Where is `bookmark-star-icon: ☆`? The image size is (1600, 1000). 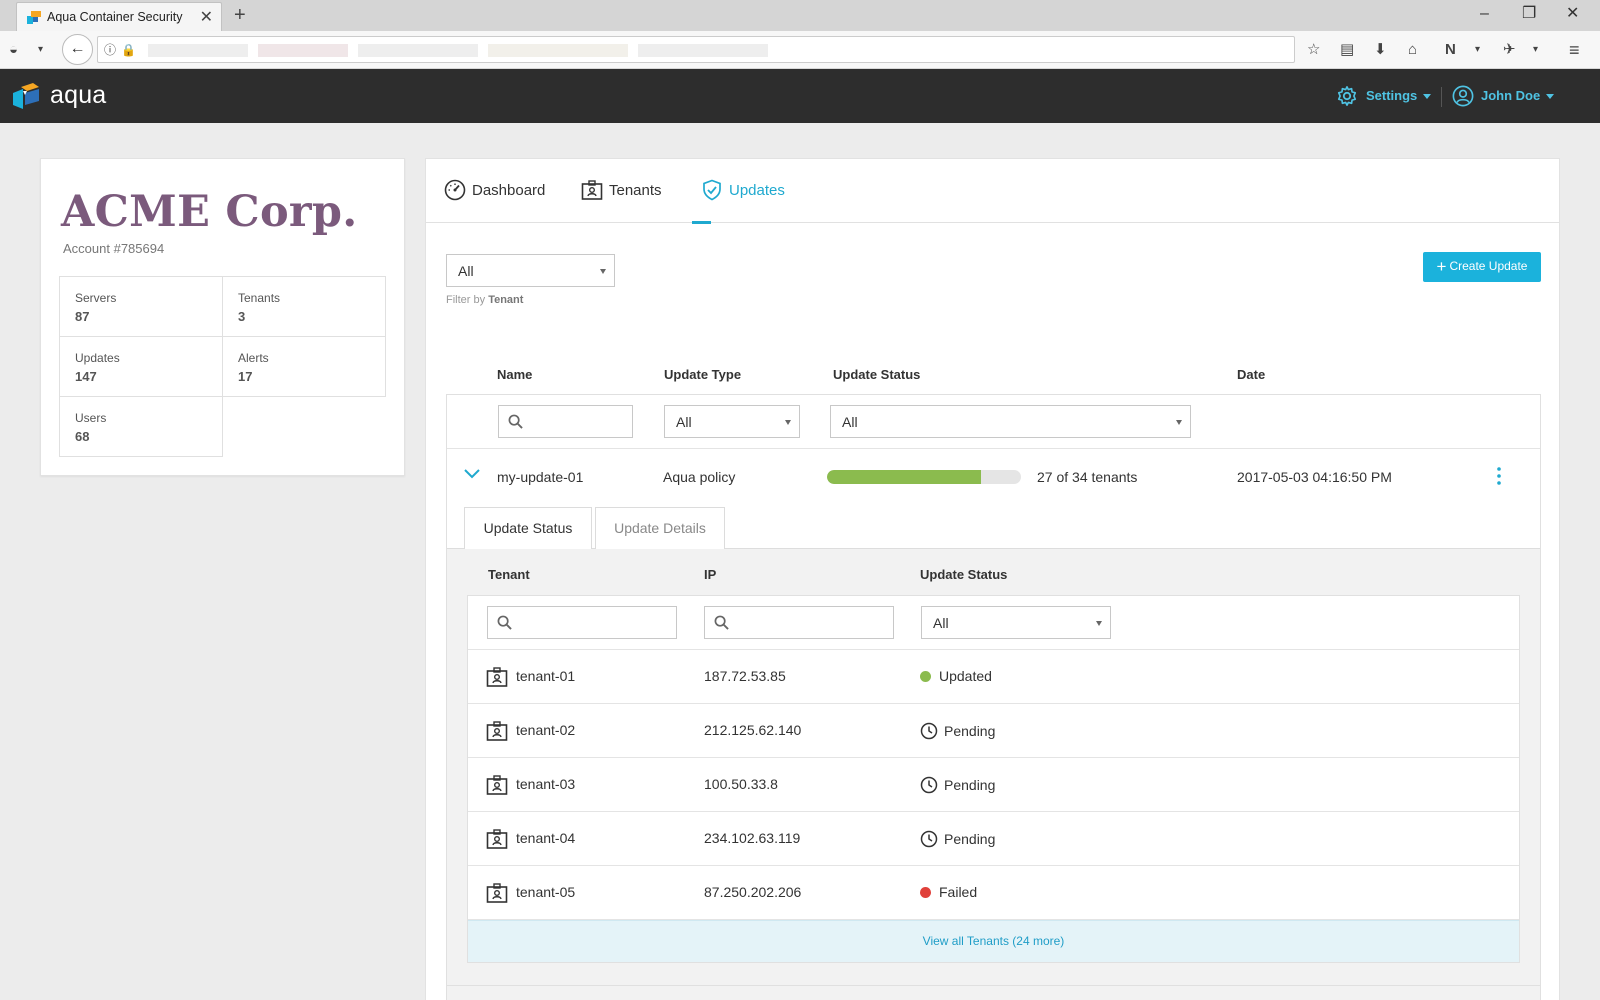
bookmark-star-icon: ☆ is located at coordinates (1313, 50).